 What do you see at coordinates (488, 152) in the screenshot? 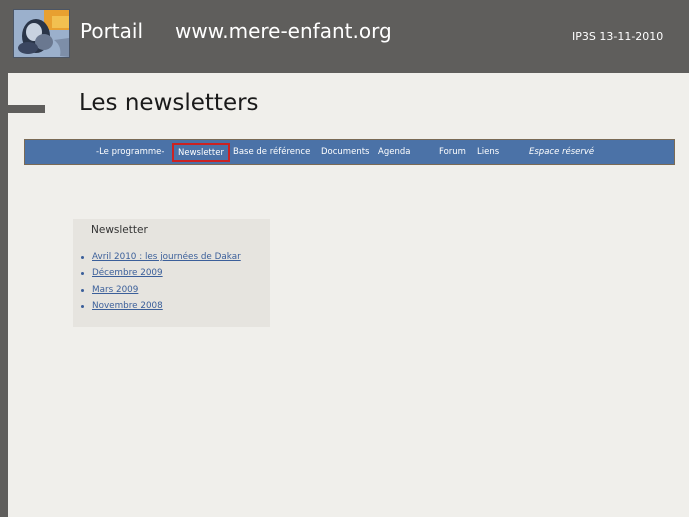
I see `nav-item-liens: Liens` at bounding box center [488, 152].